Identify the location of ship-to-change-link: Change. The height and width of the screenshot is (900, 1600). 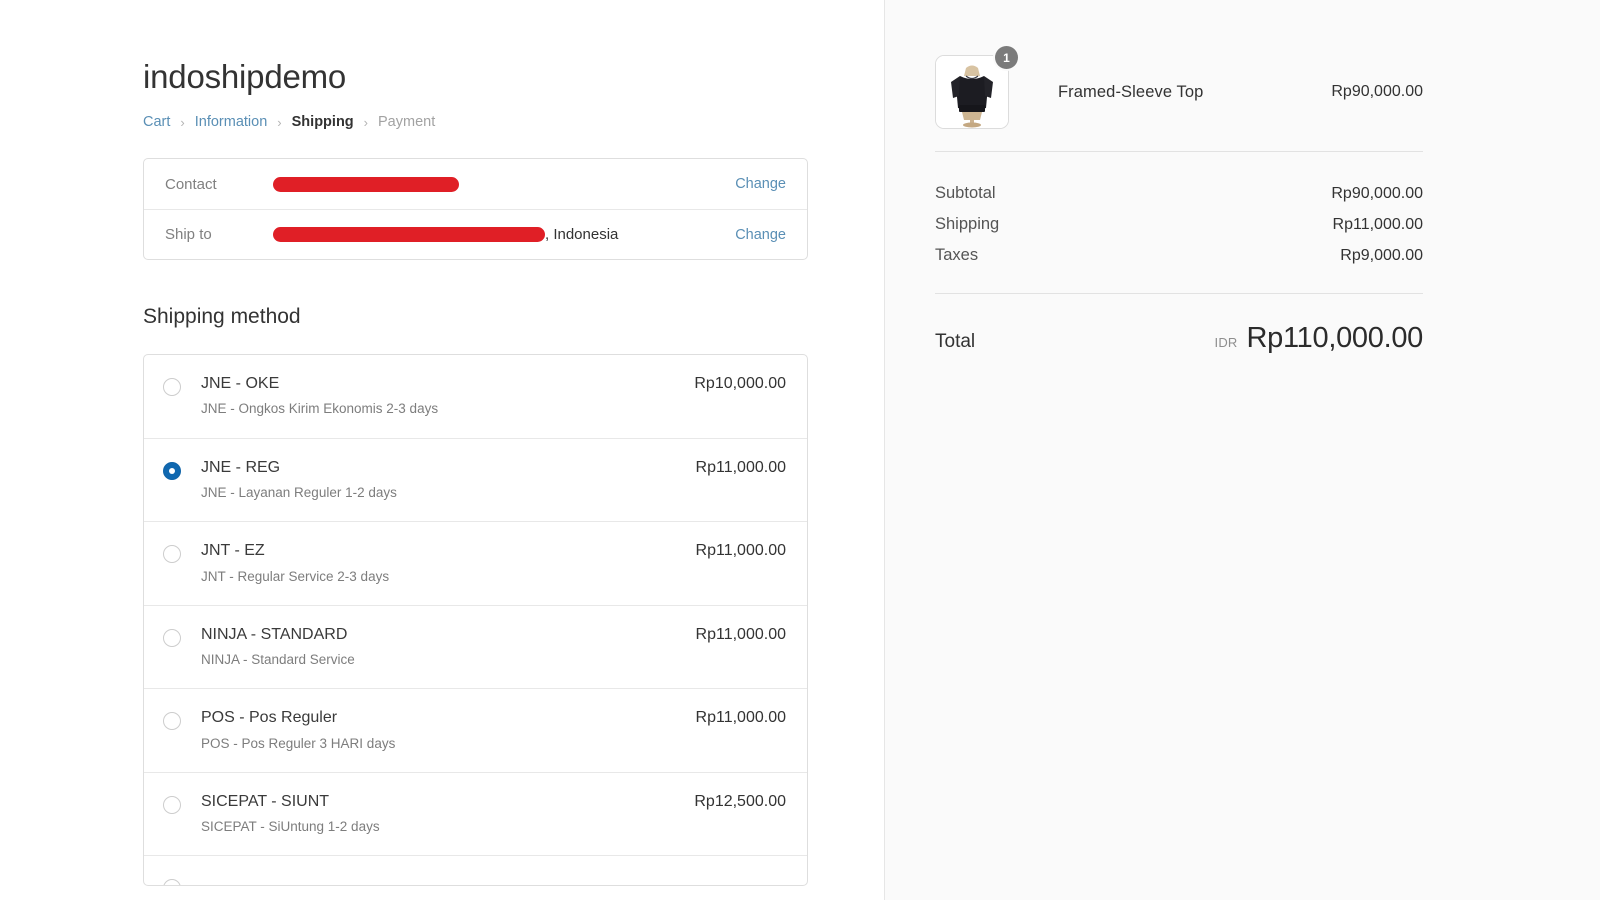
(760, 235).